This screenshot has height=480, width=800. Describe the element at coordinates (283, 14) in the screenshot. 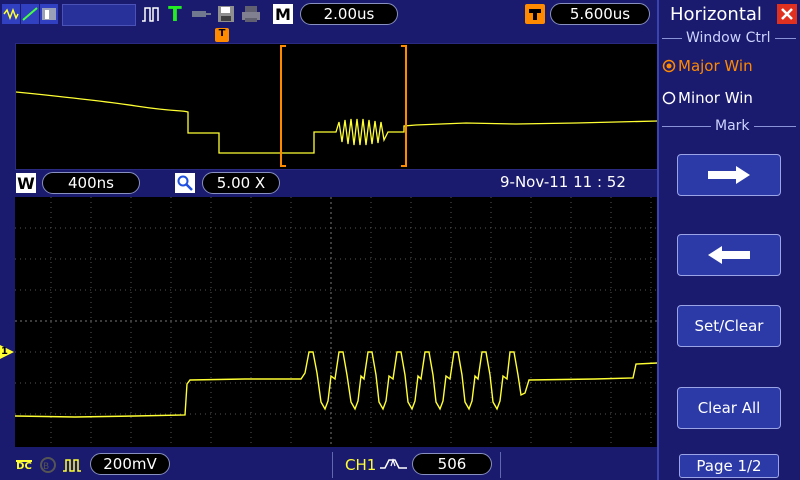

I see `mode-indicator: M` at that location.